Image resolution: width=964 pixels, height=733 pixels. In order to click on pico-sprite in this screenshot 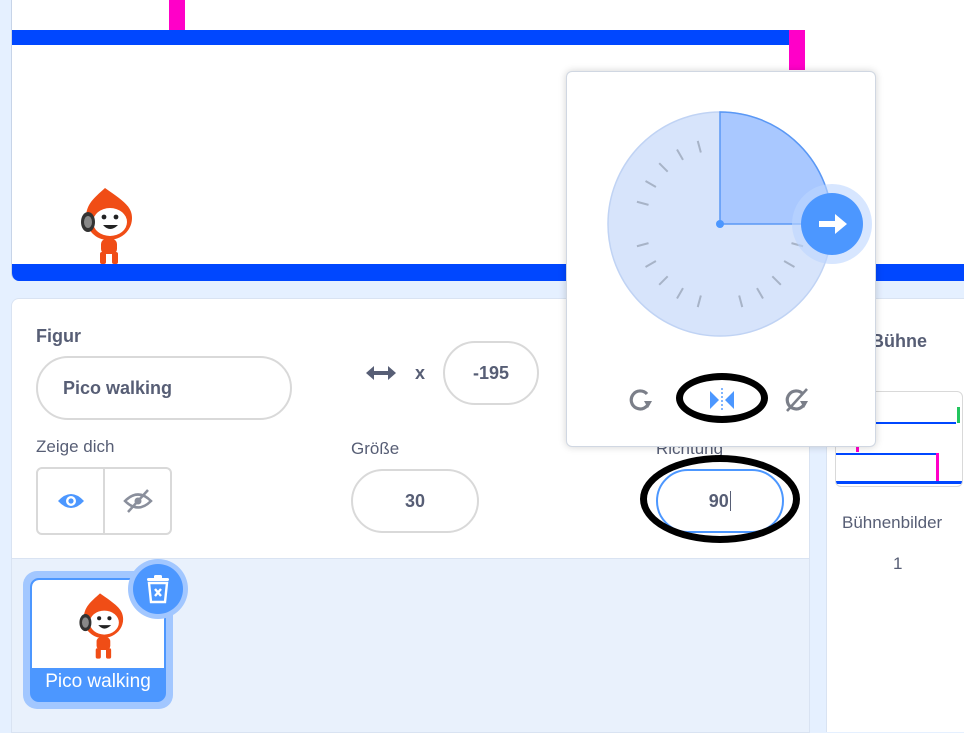, I will do `click(105, 226)`.